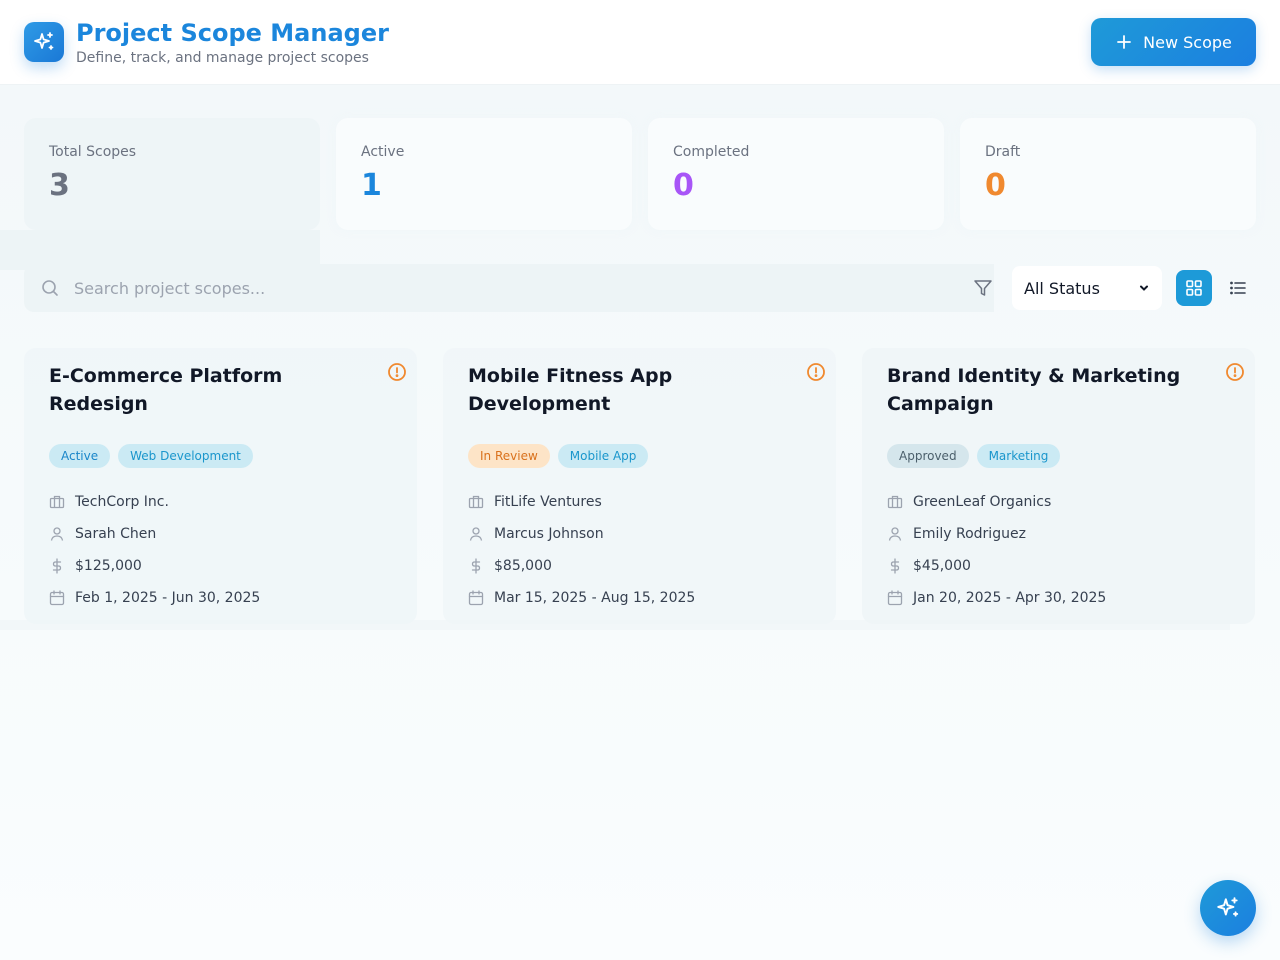 The image size is (1280, 960). I want to click on stat-card-completed: Completed 0, so click(796, 174).